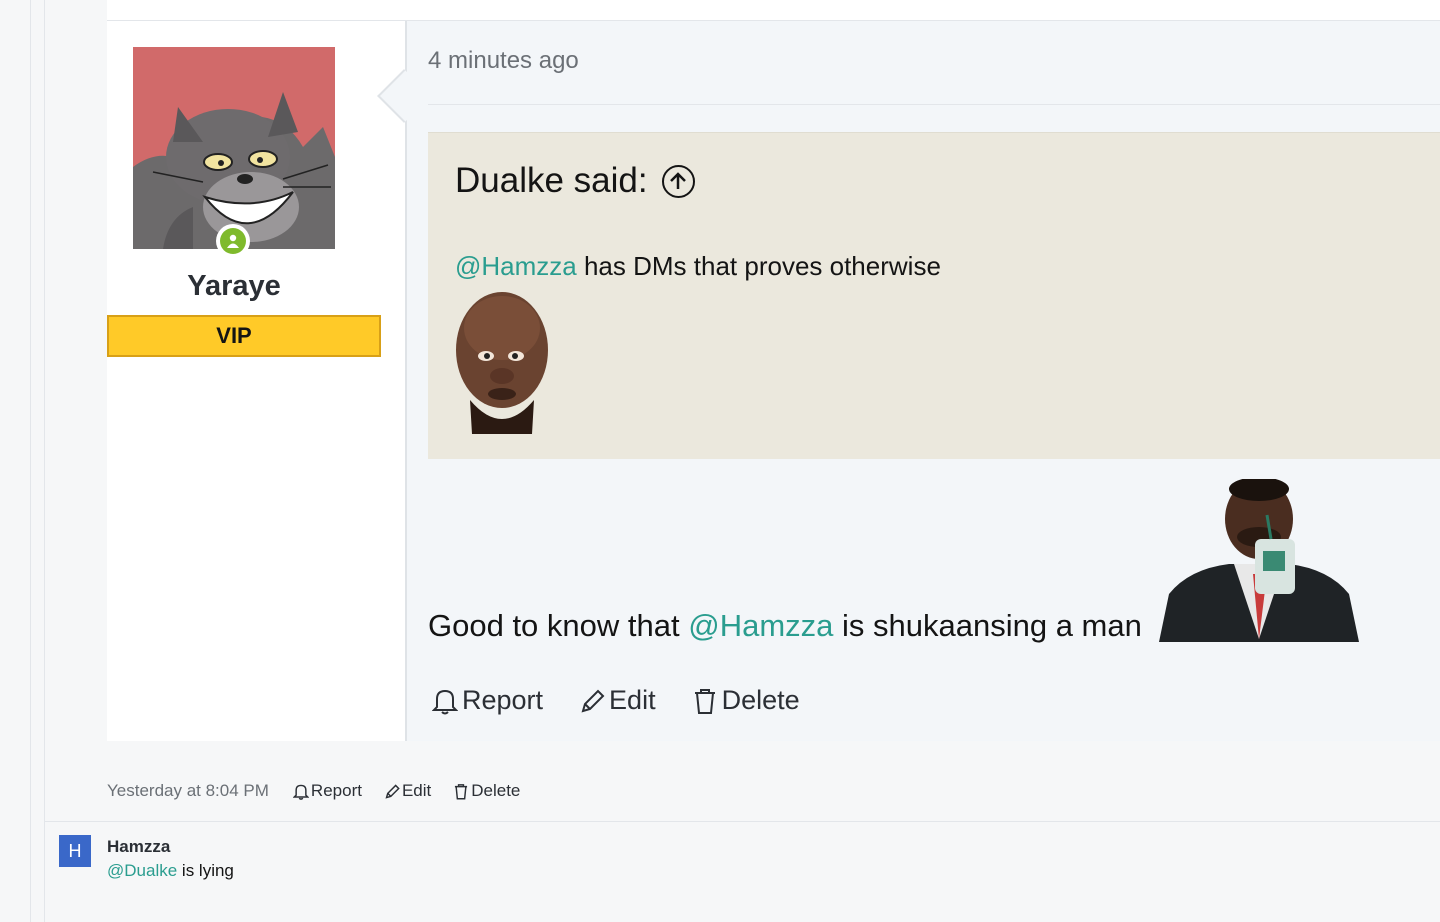  I want to click on post-text-prefix: Good to know that, so click(558, 625).